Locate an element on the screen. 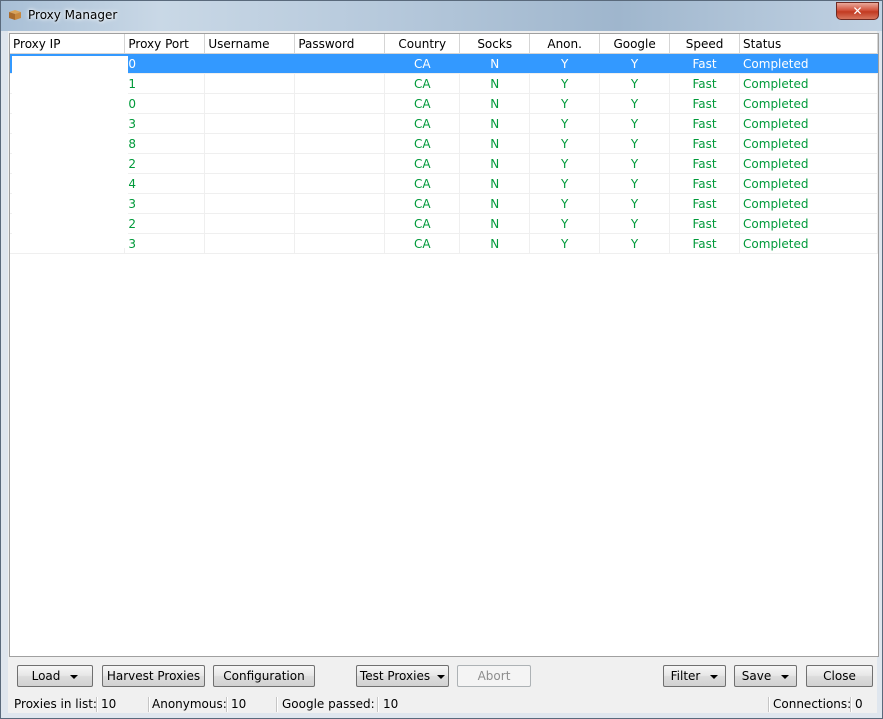 This screenshot has height=719, width=883. load-button: Load is located at coordinates (55, 676).